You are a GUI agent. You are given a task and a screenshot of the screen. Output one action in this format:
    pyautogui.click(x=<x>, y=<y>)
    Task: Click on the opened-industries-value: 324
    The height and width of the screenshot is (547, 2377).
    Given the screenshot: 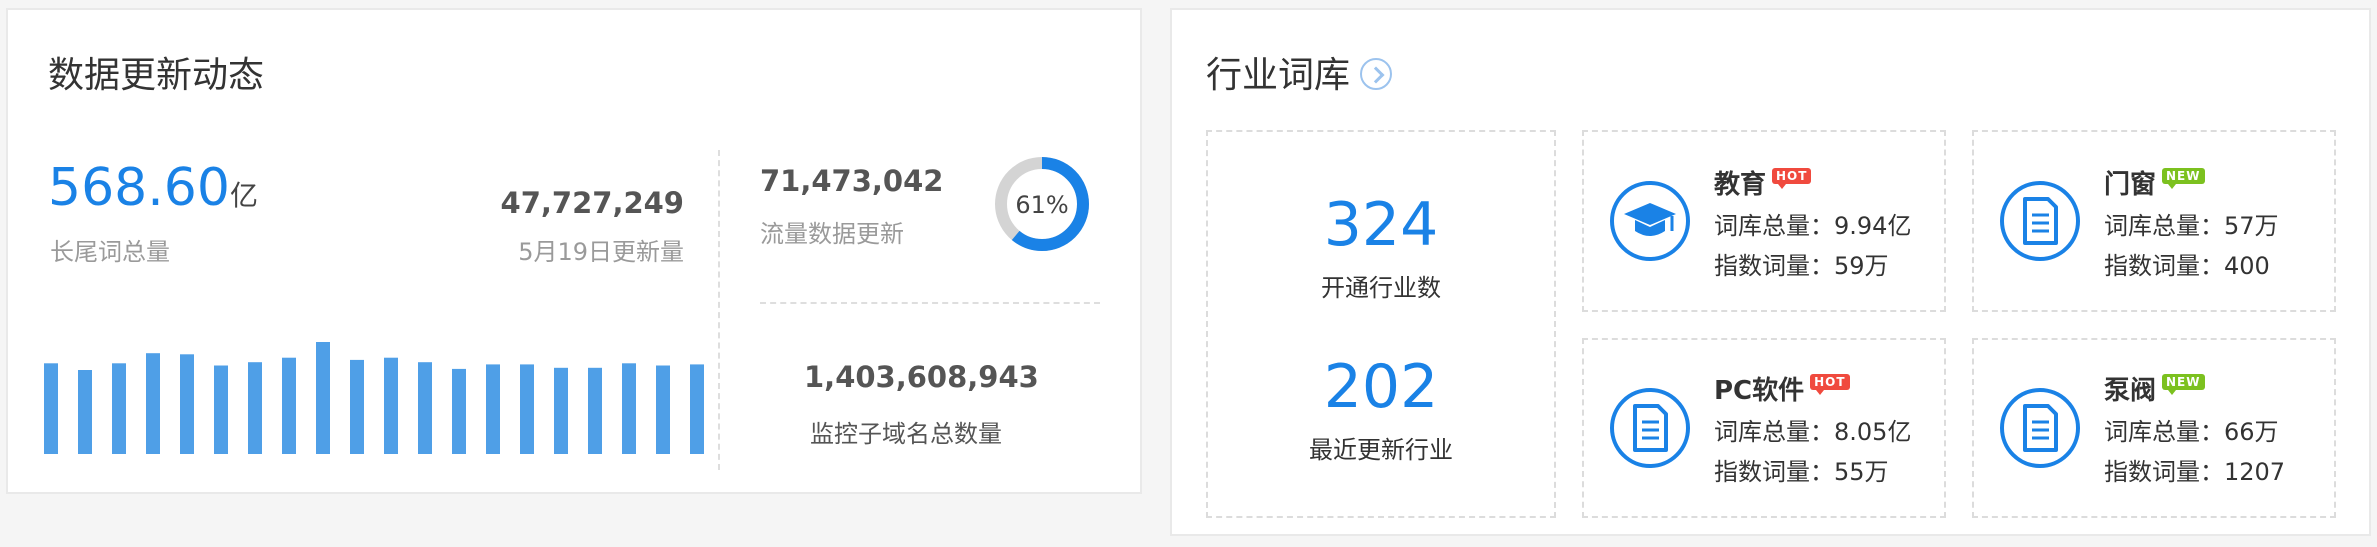 What is the action you would take?
    pyautogui.click(x=1381, y=225)
    